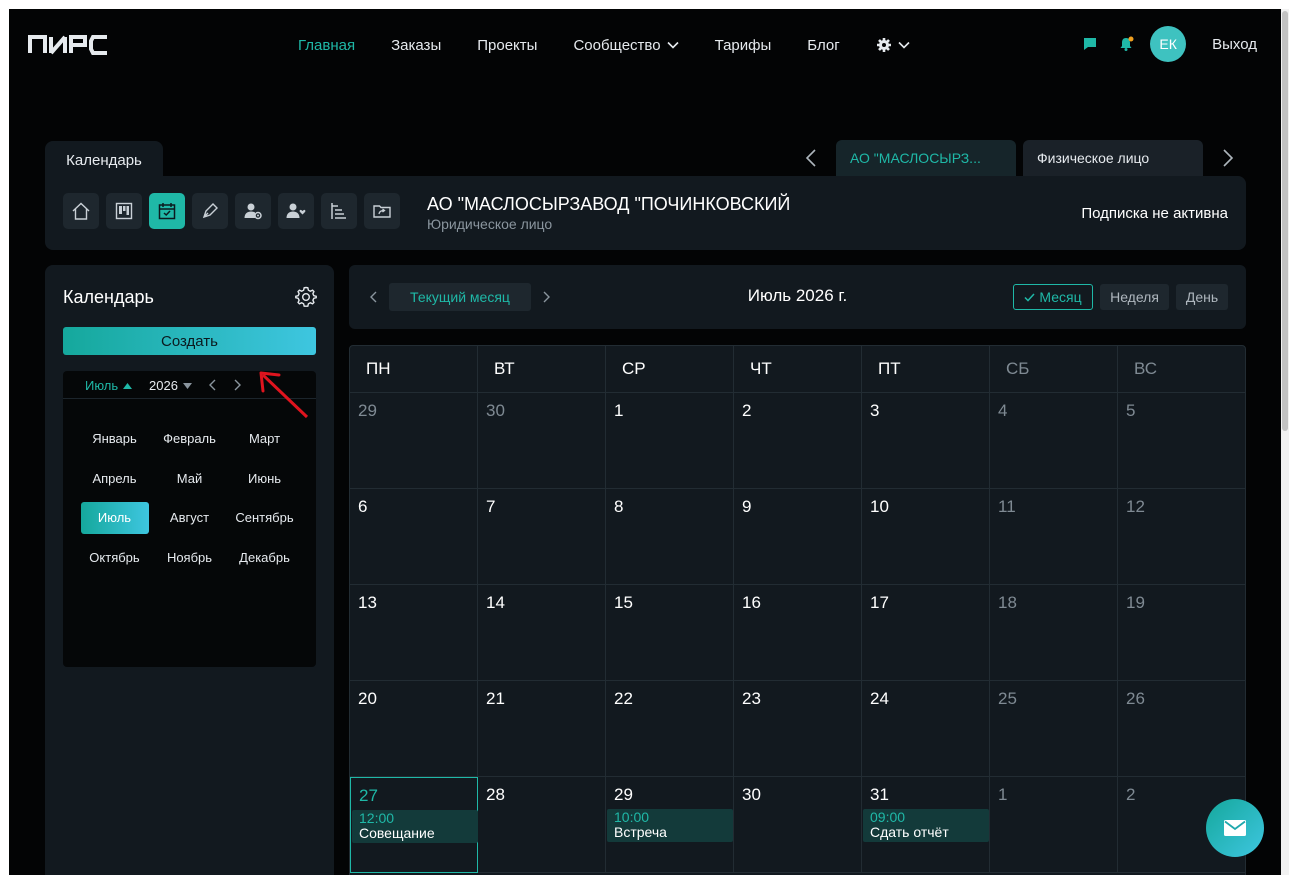 The image size is (1298, 884). What do you see at coordinates (507, 45) in the screenshot?
I see `nav-projects: Проекты` at bounding box center [507, 45].